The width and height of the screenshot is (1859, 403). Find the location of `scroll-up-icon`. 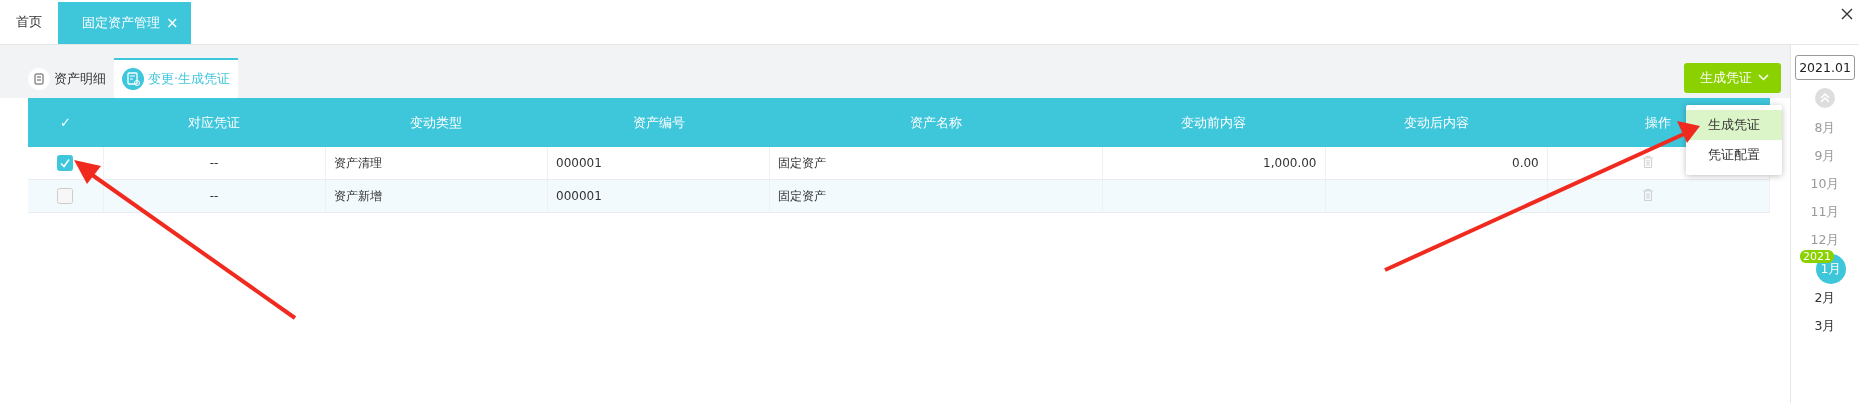

scroll-up-icon is located at coordinates (1825, 98).